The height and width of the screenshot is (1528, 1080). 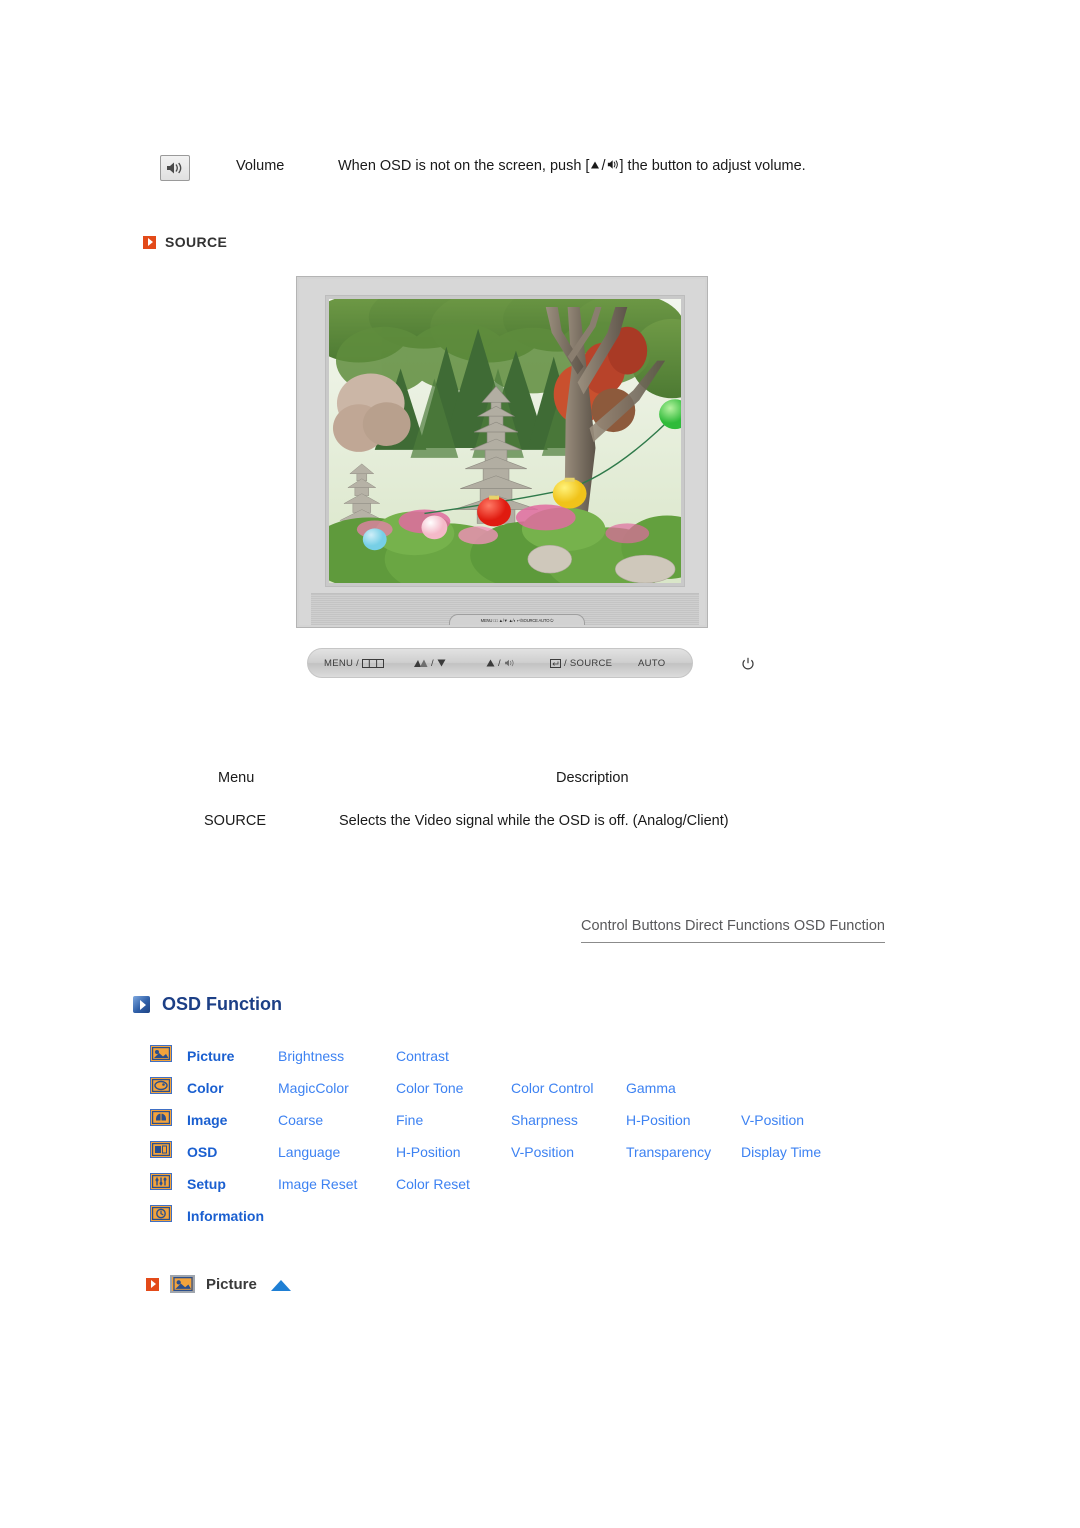 I want to click on color-icon, so click(x=161, y=1085).